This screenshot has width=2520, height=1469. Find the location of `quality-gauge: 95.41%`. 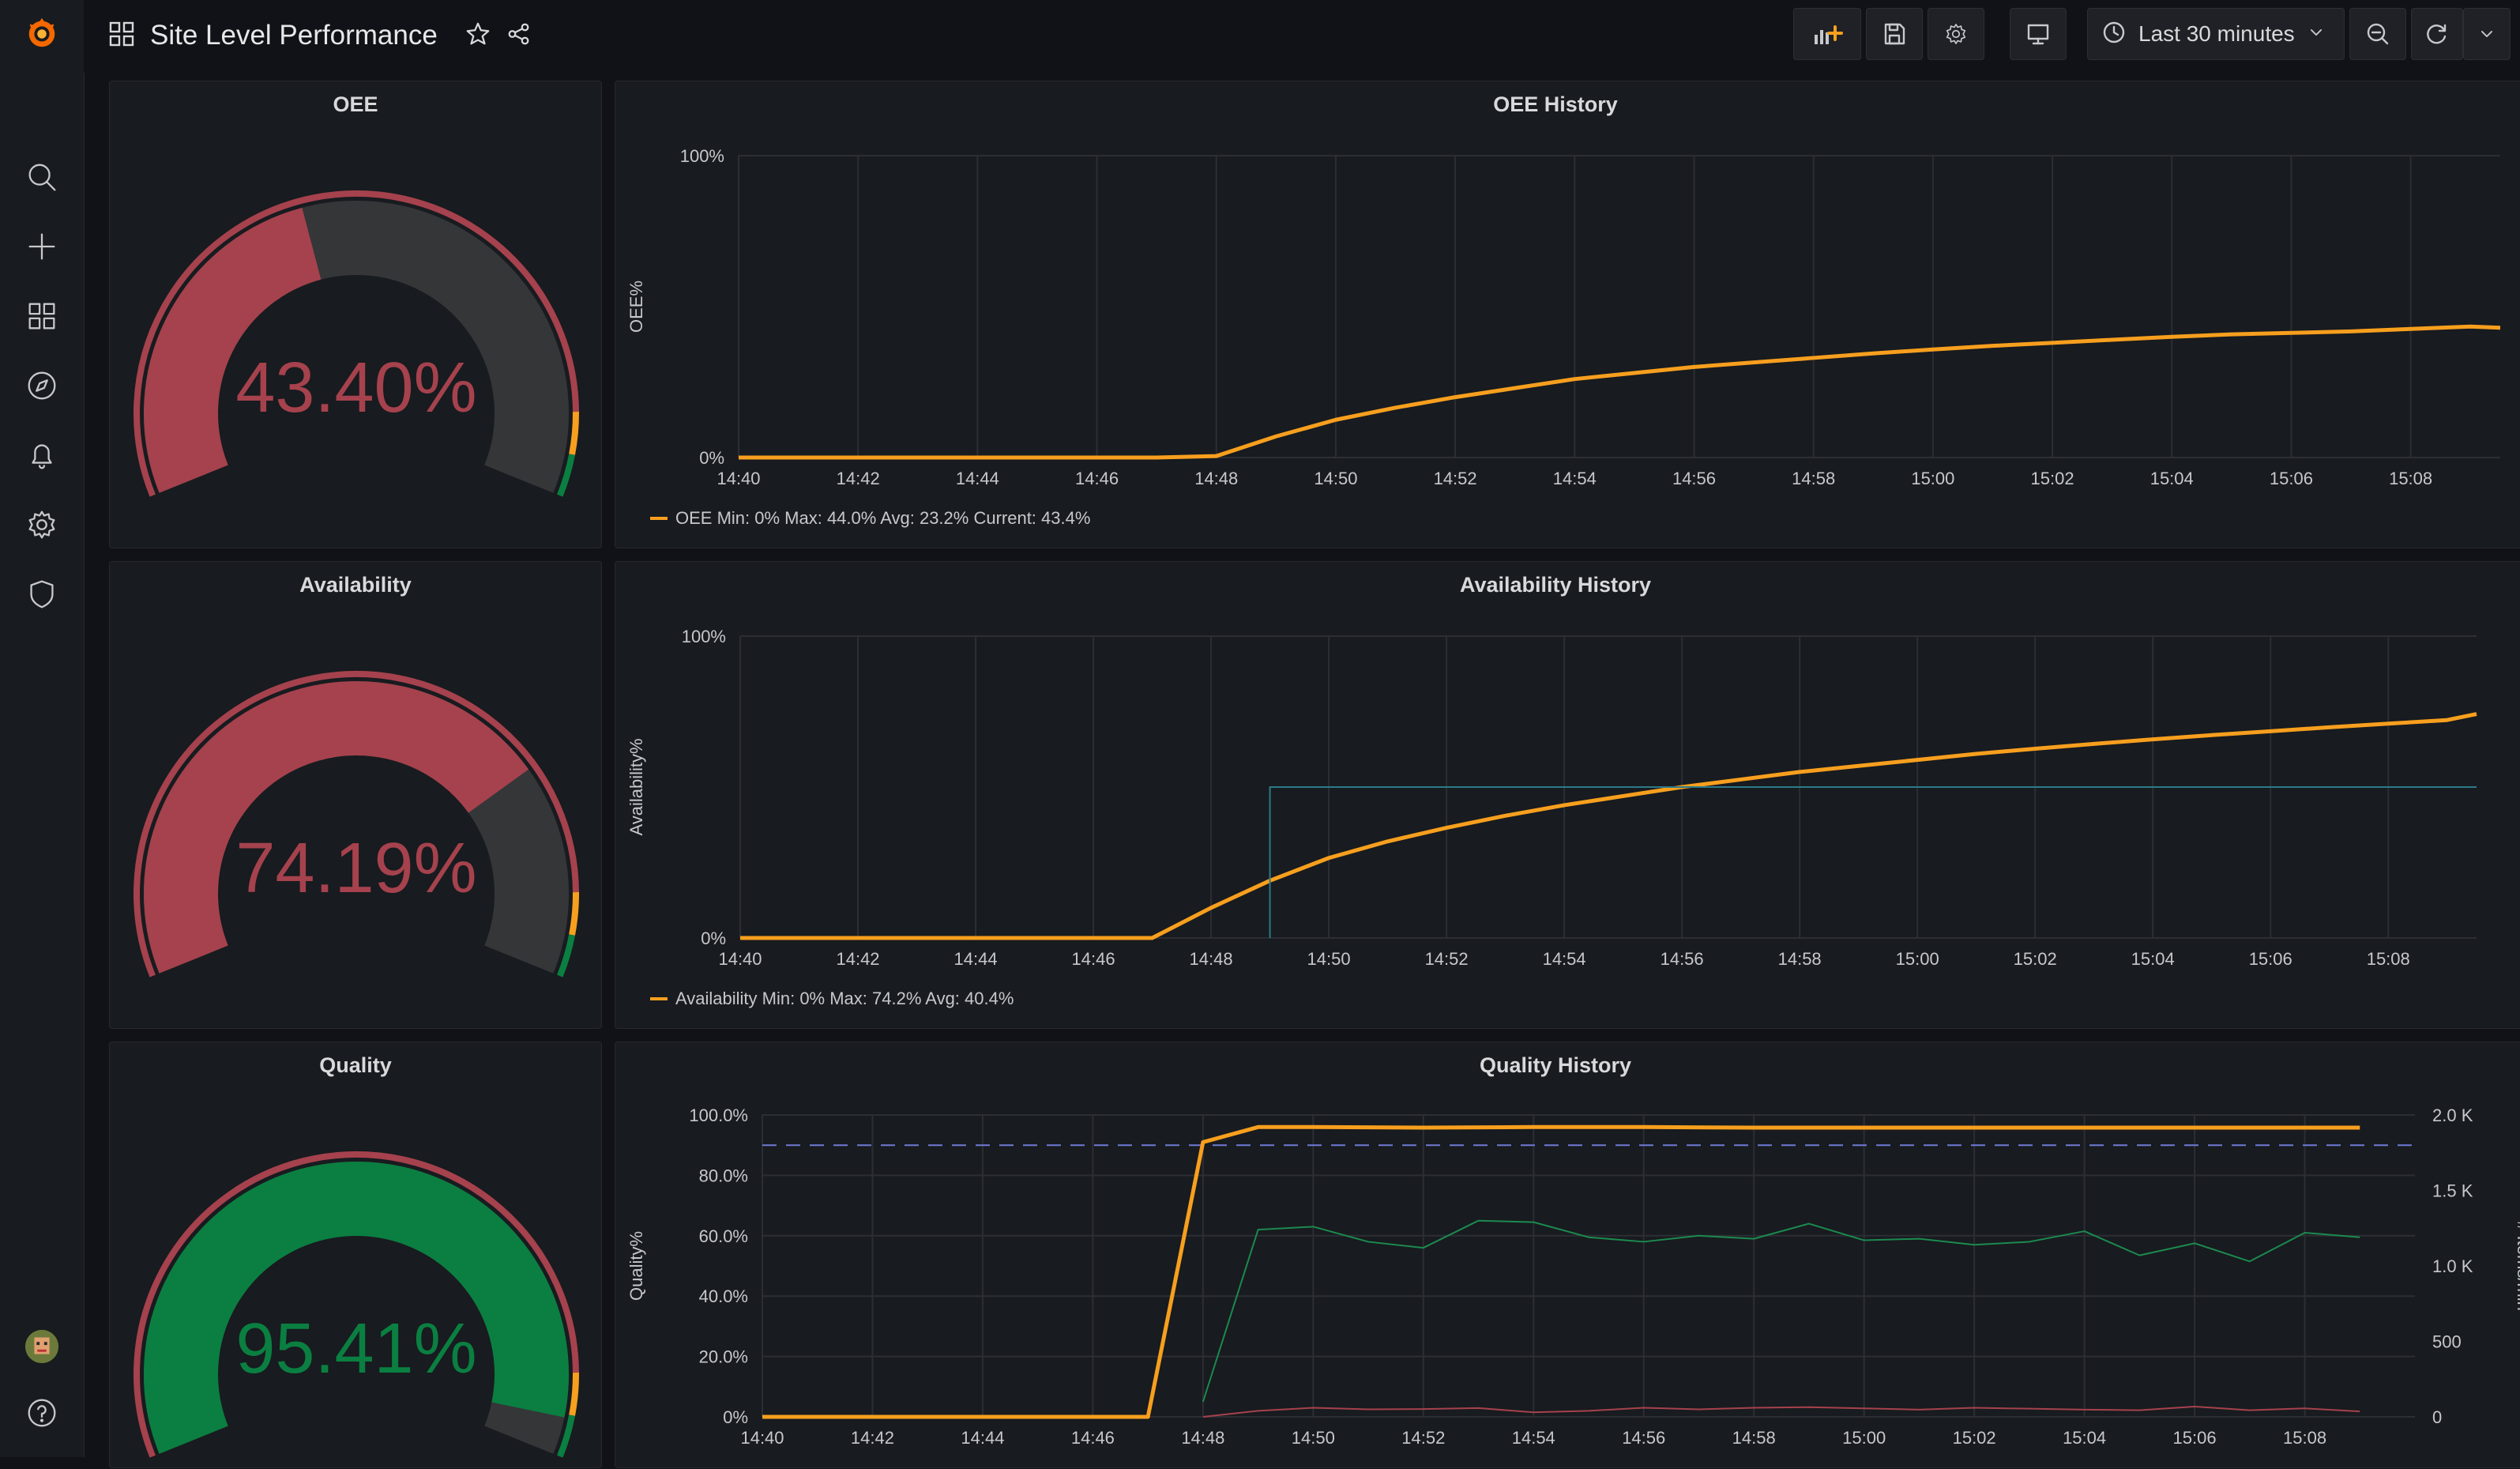

quality-gauge: 95.41% is located at coordinates (356, 1304).